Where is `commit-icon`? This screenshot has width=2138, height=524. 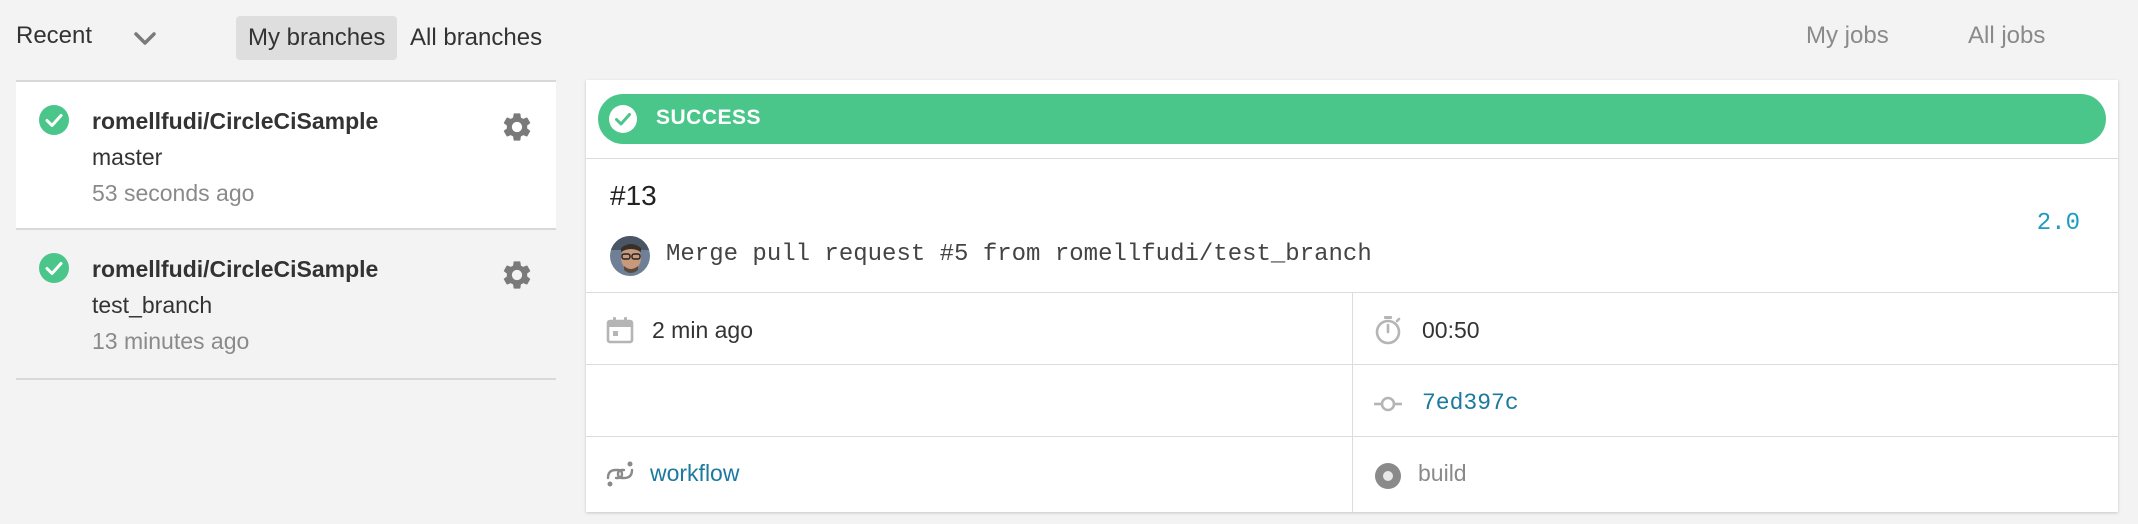 commit-icon is located at coordinates (1388, 404).